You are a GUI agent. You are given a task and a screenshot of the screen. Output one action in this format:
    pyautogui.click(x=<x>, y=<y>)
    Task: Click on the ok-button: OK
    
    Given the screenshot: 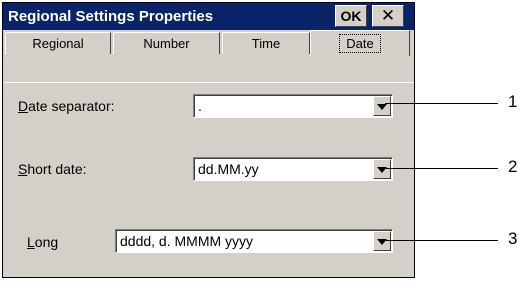 What is the action you would take?
    pyautogui.click(x=351, y=16)
    